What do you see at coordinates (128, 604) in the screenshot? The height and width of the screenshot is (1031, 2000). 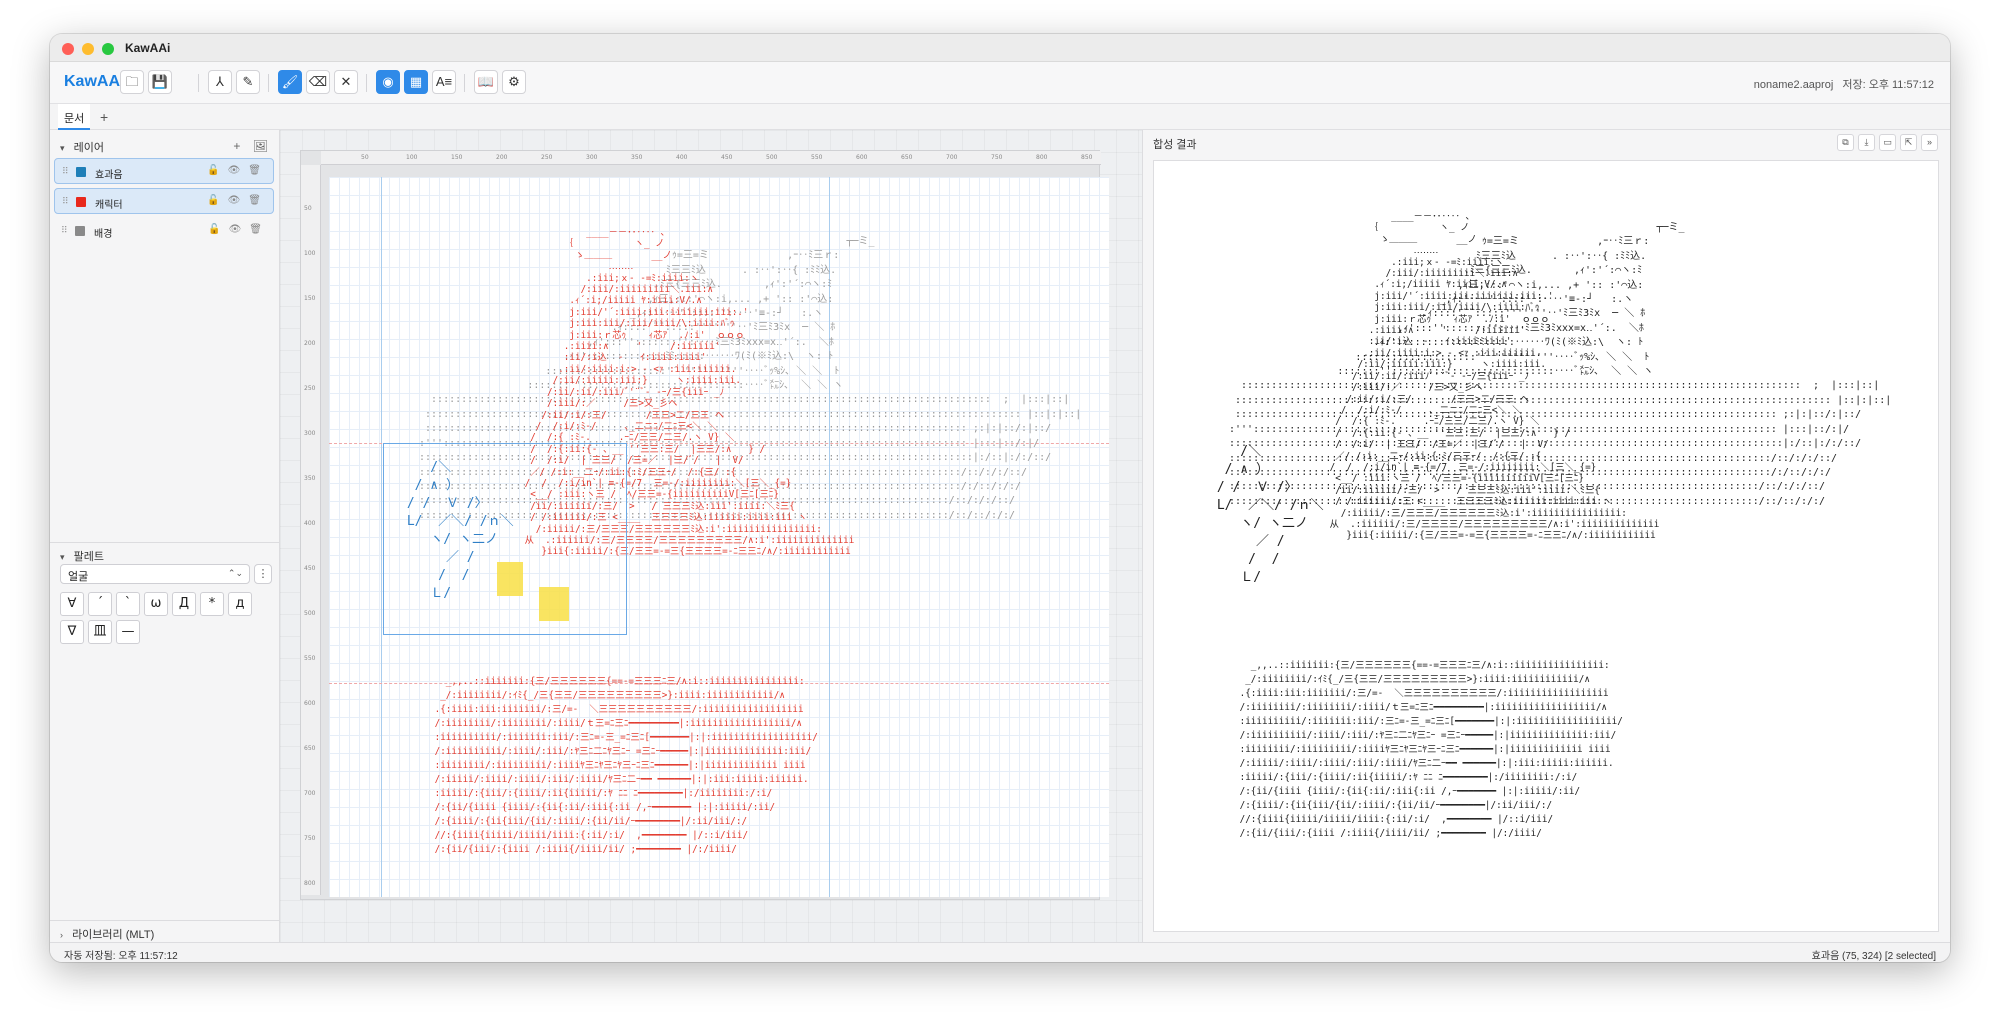 I see `palette-glyph-button: `` at bounding box center [128, 604].